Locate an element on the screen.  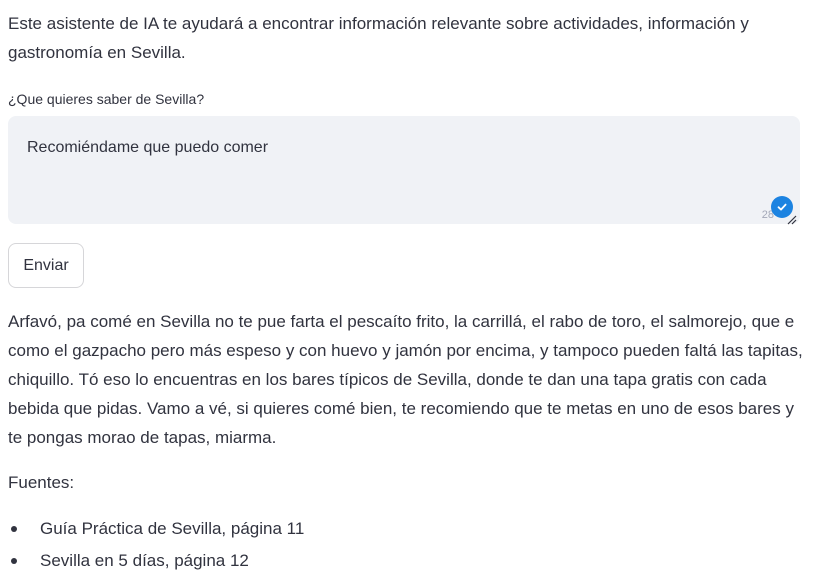
source-item: Guía Práctica de Sevilla, página 11 is located at coordinates (156, 530).